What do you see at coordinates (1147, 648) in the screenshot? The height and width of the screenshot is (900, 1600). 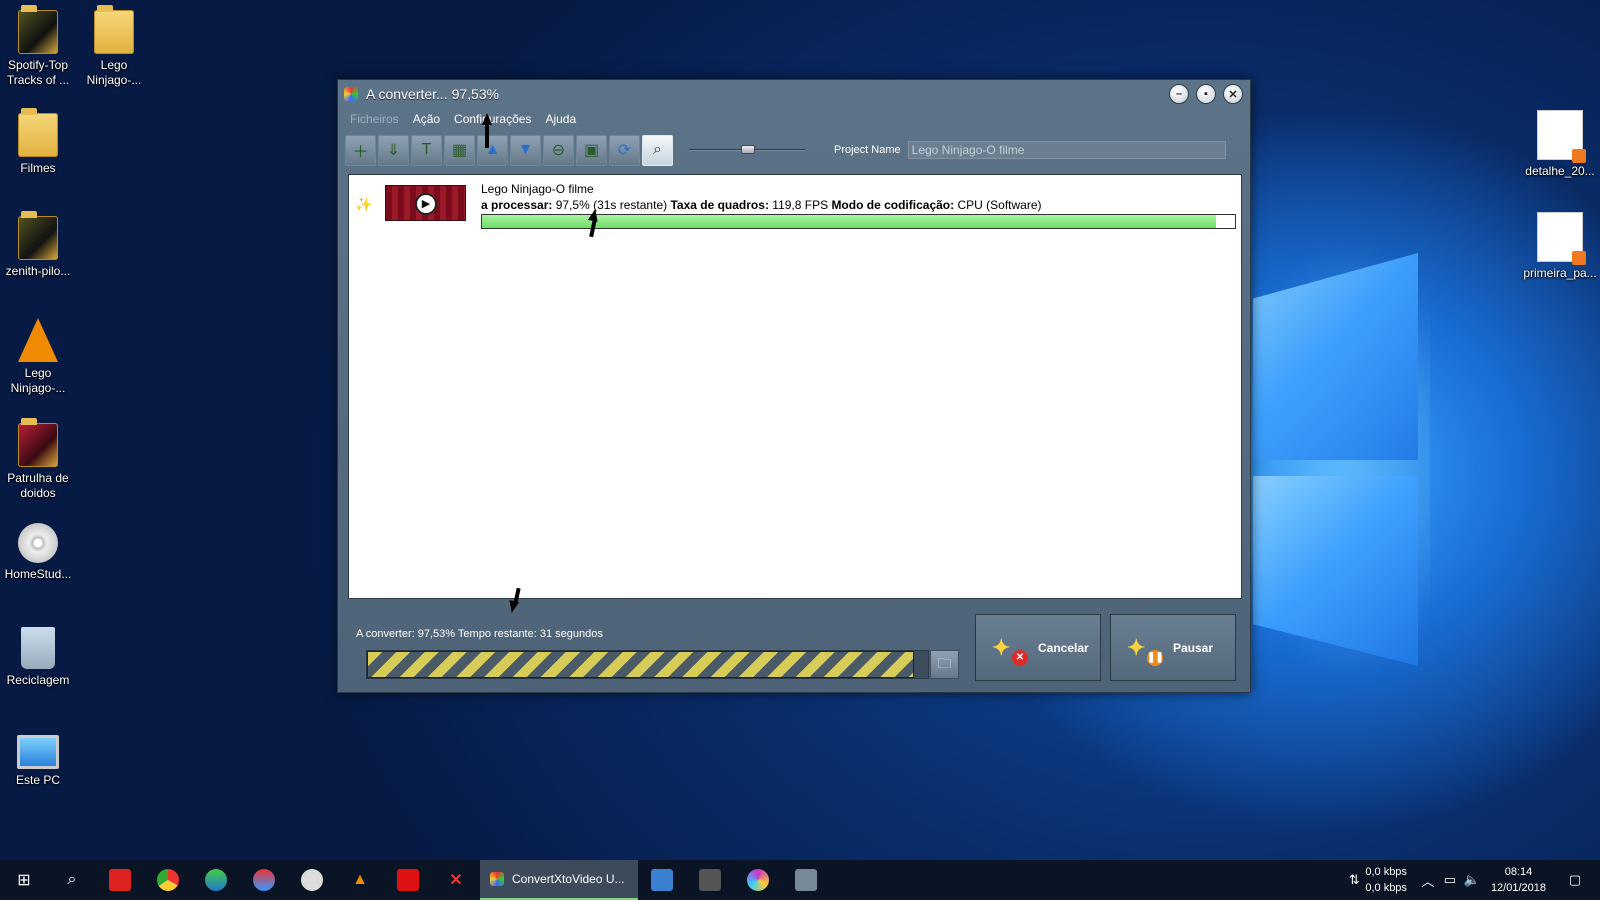 I see `wand-icon: ✦ ❚❚` at bounding box center [1147, 648].